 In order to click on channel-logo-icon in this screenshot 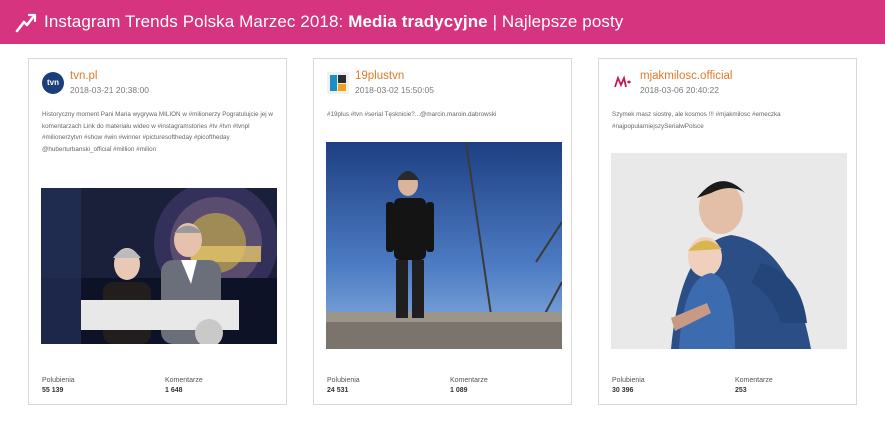, I will do `click(338, 83)`.